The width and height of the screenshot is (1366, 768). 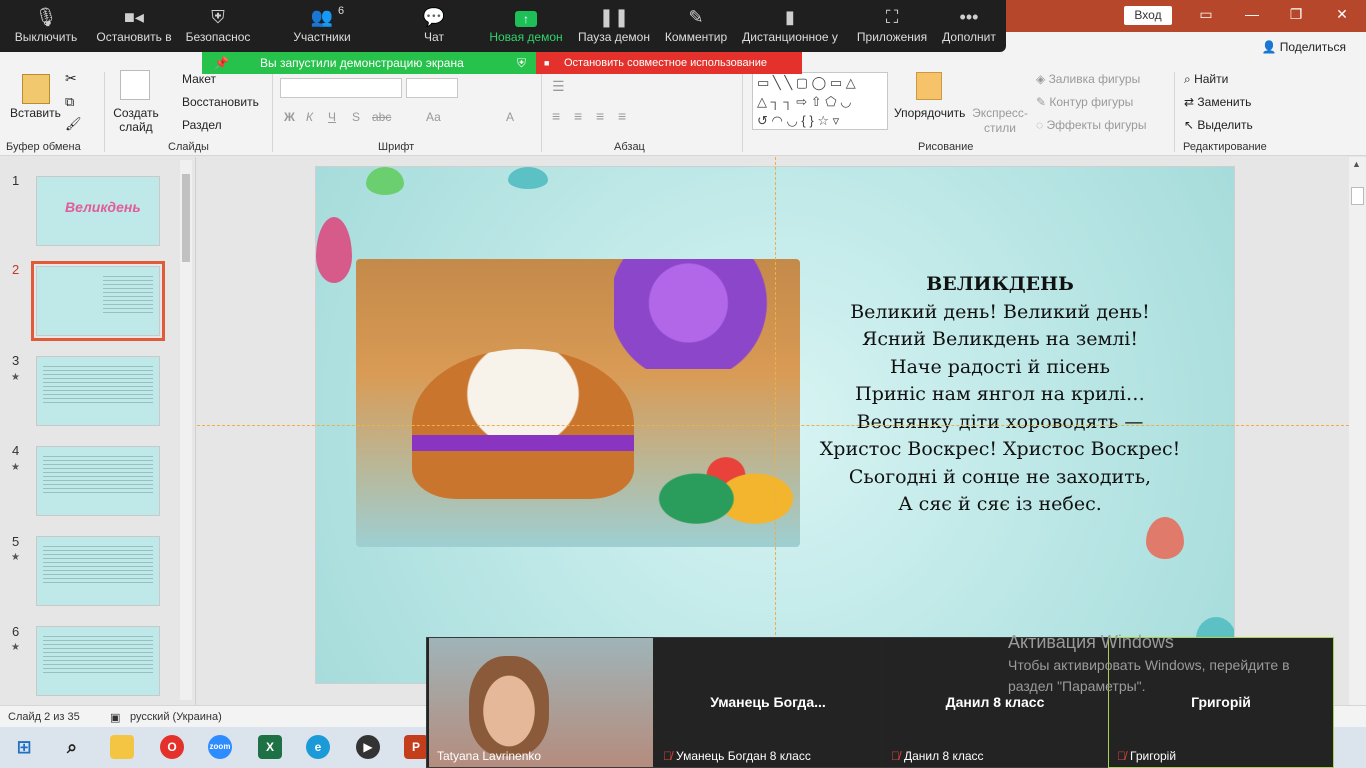 What do you see at coordinates (790, 17) in the screenshot?
I see `mouse-icon: ▮` at bounding box center [790, 17].